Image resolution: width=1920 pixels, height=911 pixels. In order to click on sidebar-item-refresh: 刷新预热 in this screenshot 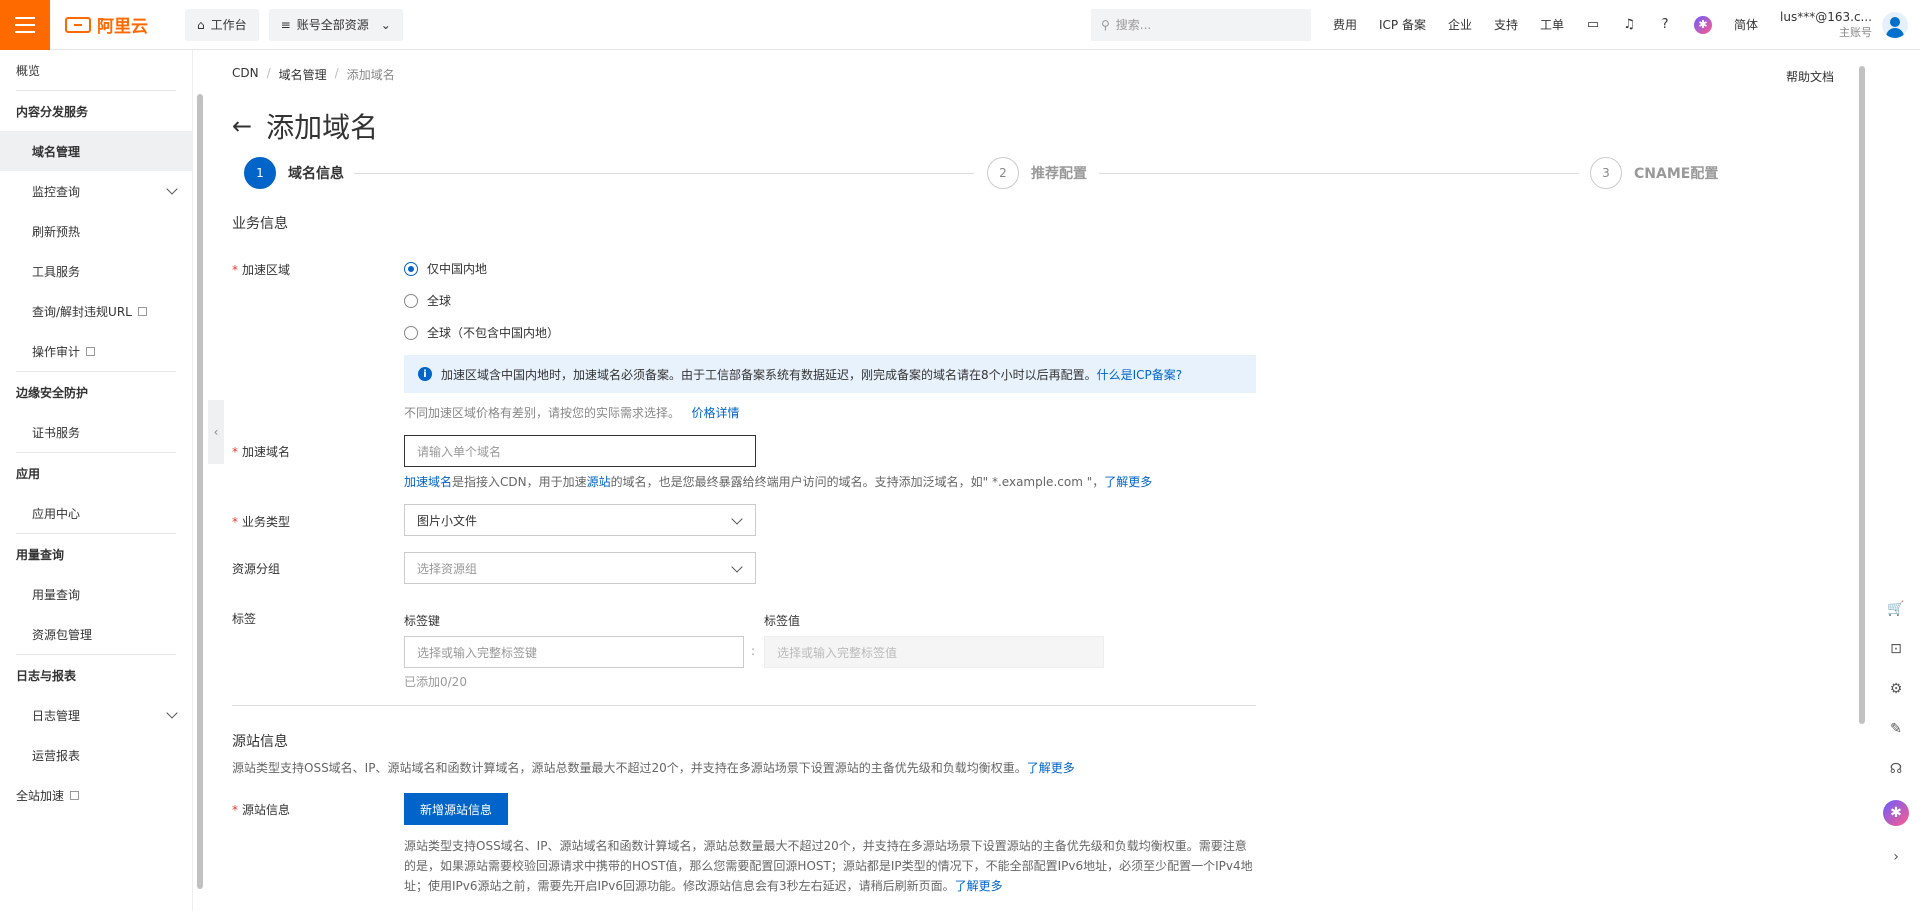, I will do `click(96, 231)`.